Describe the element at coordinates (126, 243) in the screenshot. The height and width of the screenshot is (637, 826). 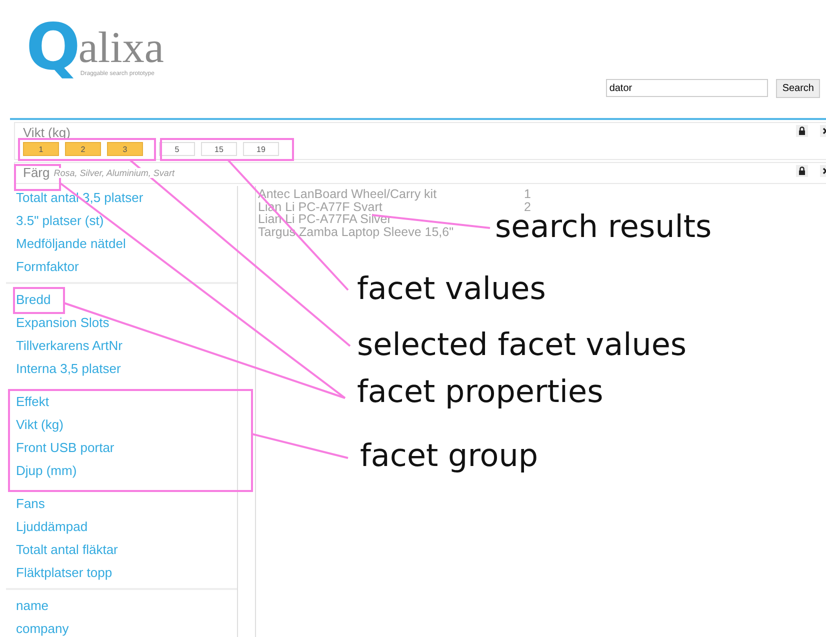
I see `facet-property-link: Medföljande nätdel` at that location.